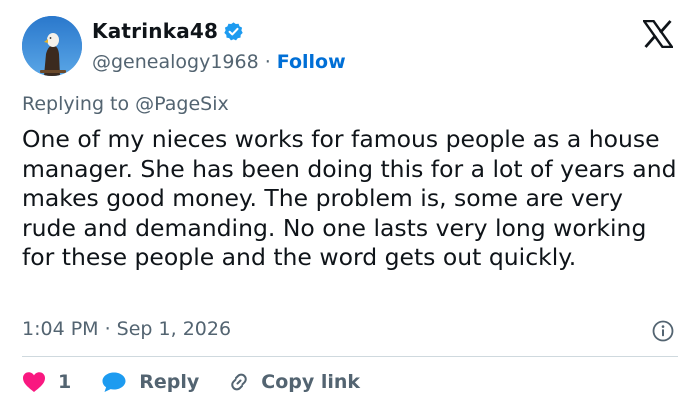 The image size is (700, 410). Describe the element at coordinates (311, 62) in the screenshot. I see `follow-button: Follow` at that location.